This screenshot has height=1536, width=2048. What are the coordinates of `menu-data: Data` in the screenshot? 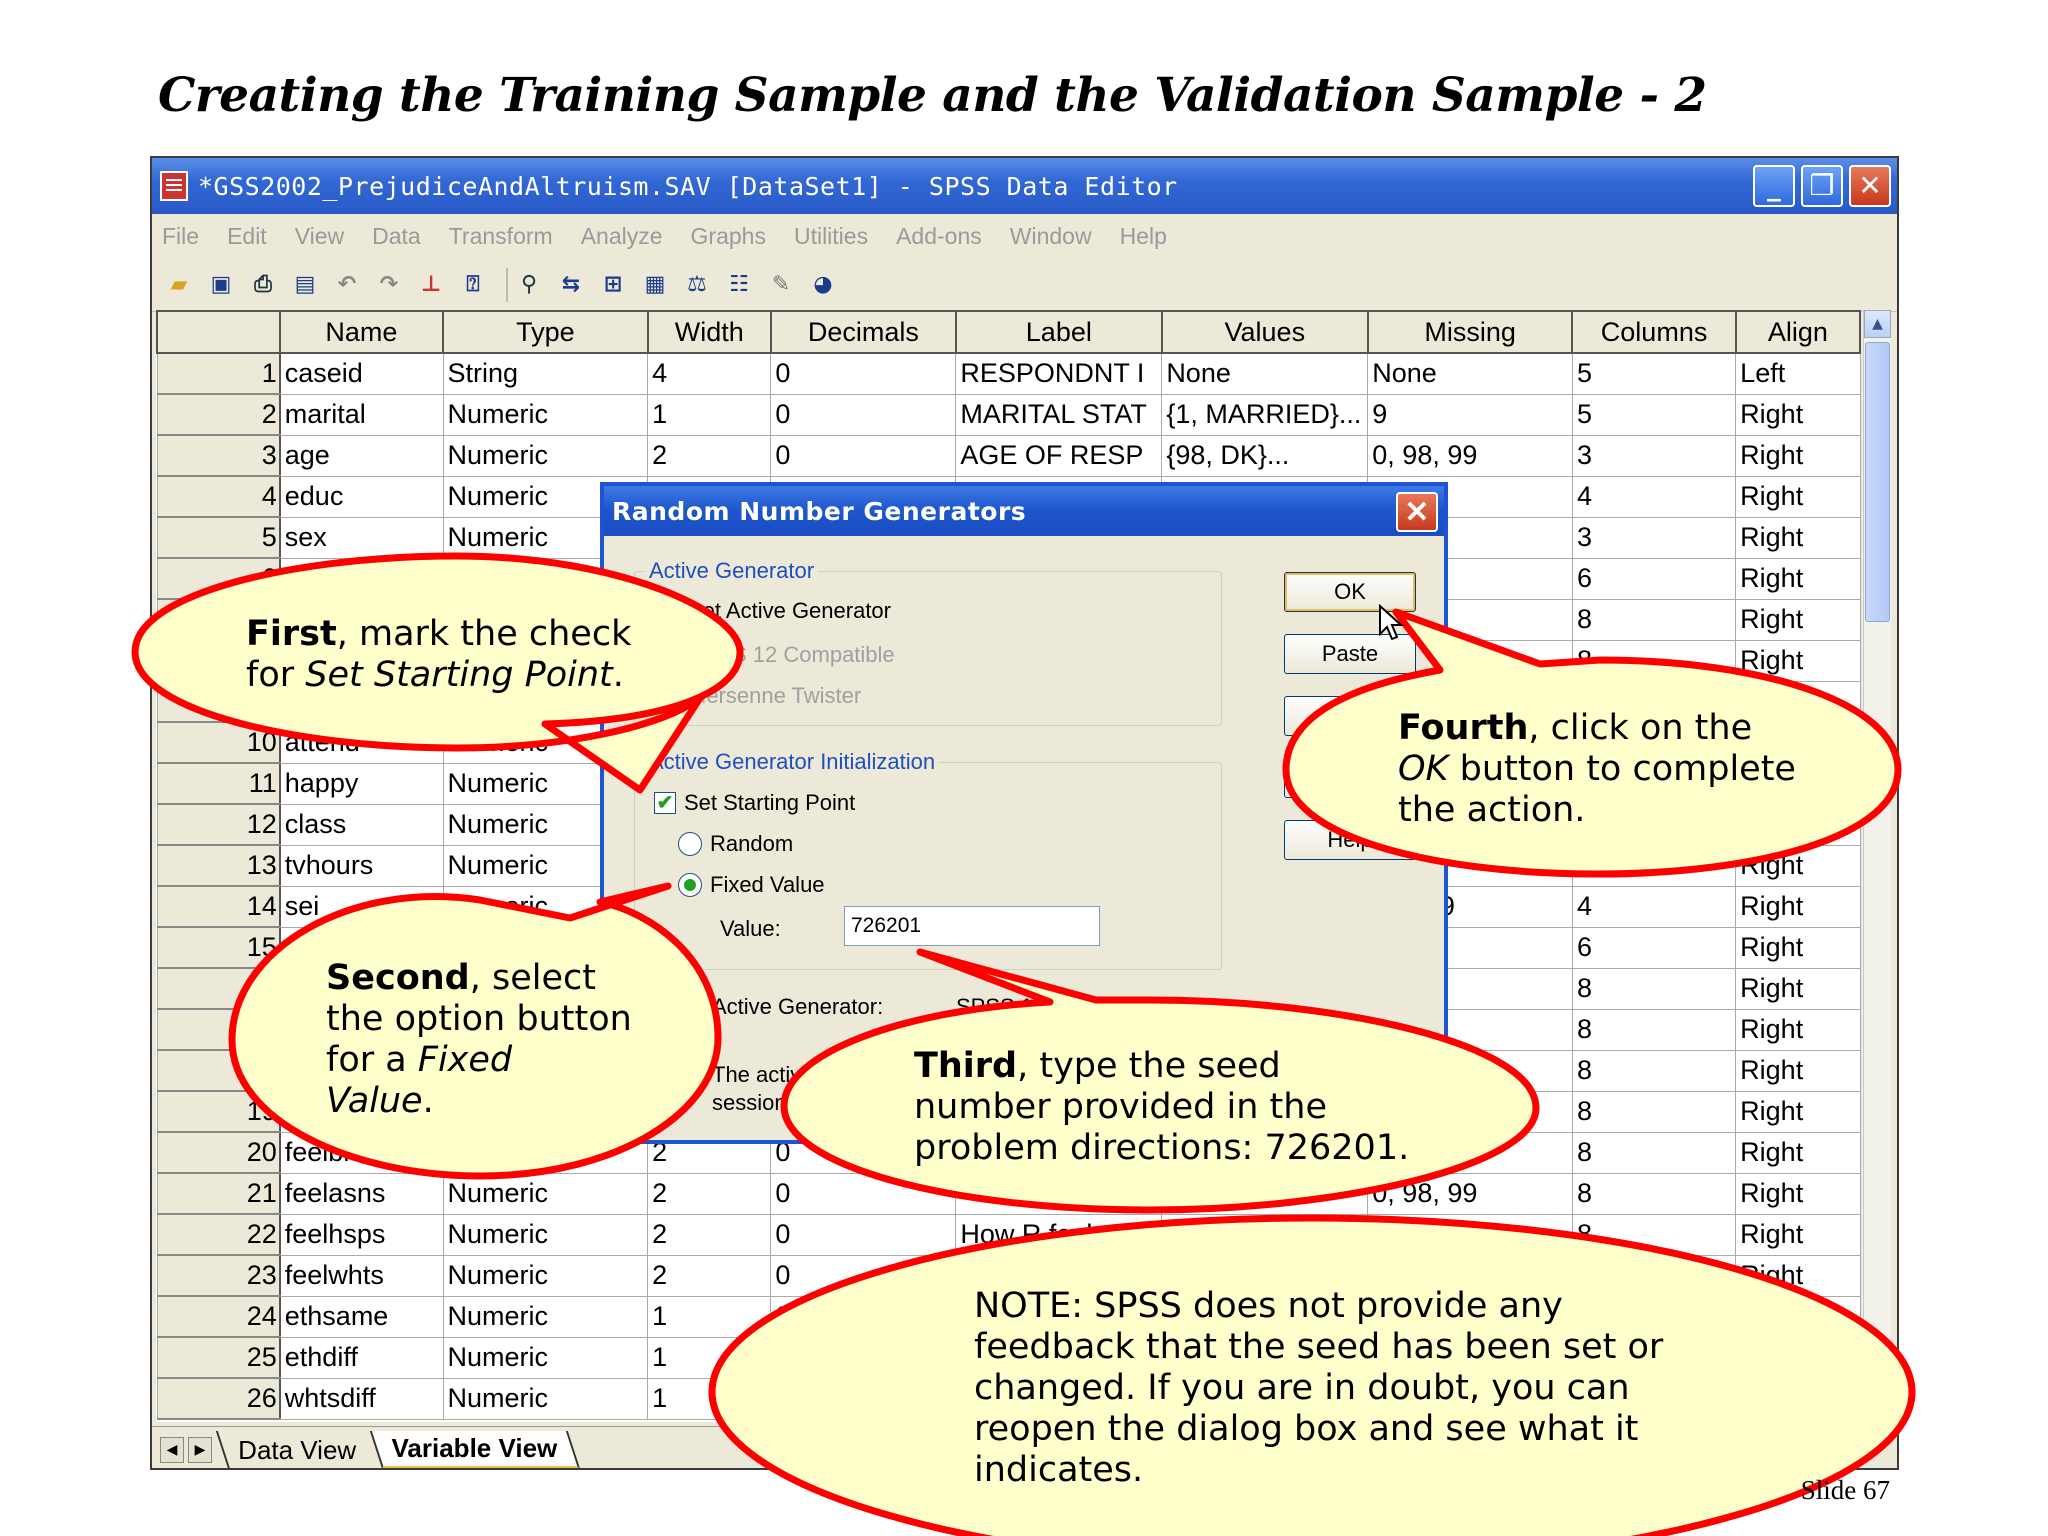 It's located at (396, 236).